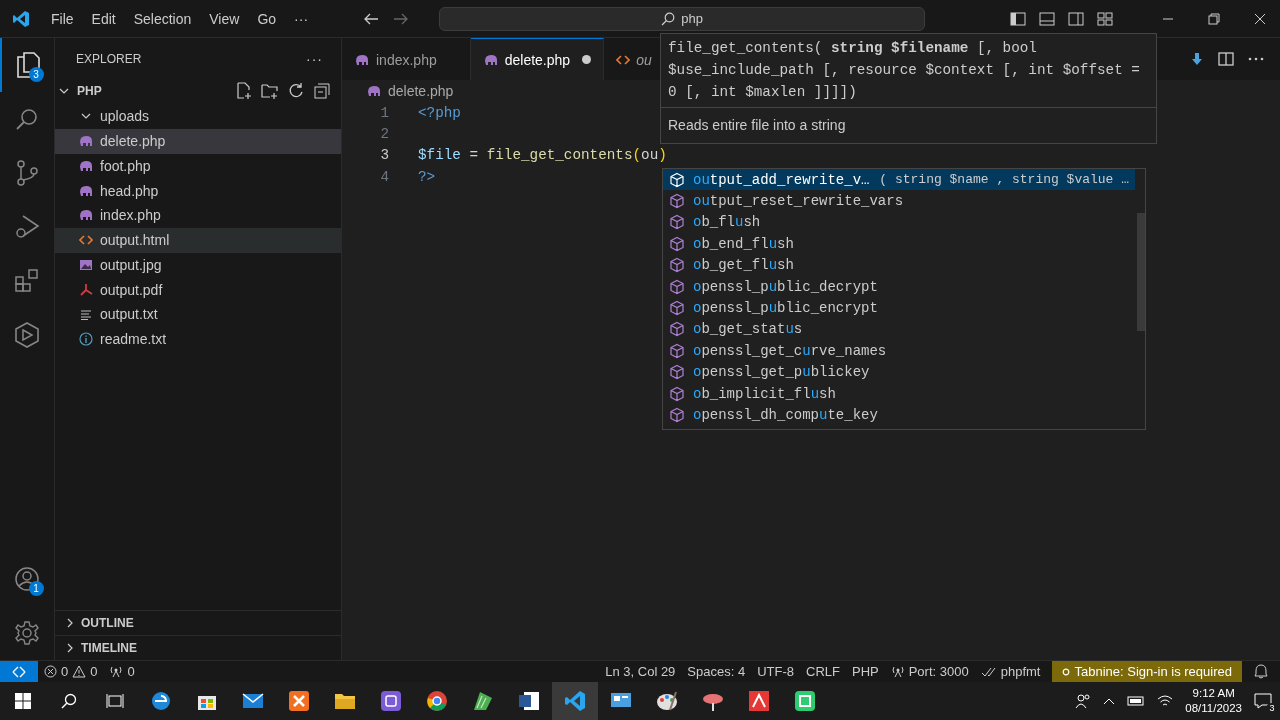 This screenshot has width=1280, height=720. I want to click on notification-count: 3, so click(1272, 708).